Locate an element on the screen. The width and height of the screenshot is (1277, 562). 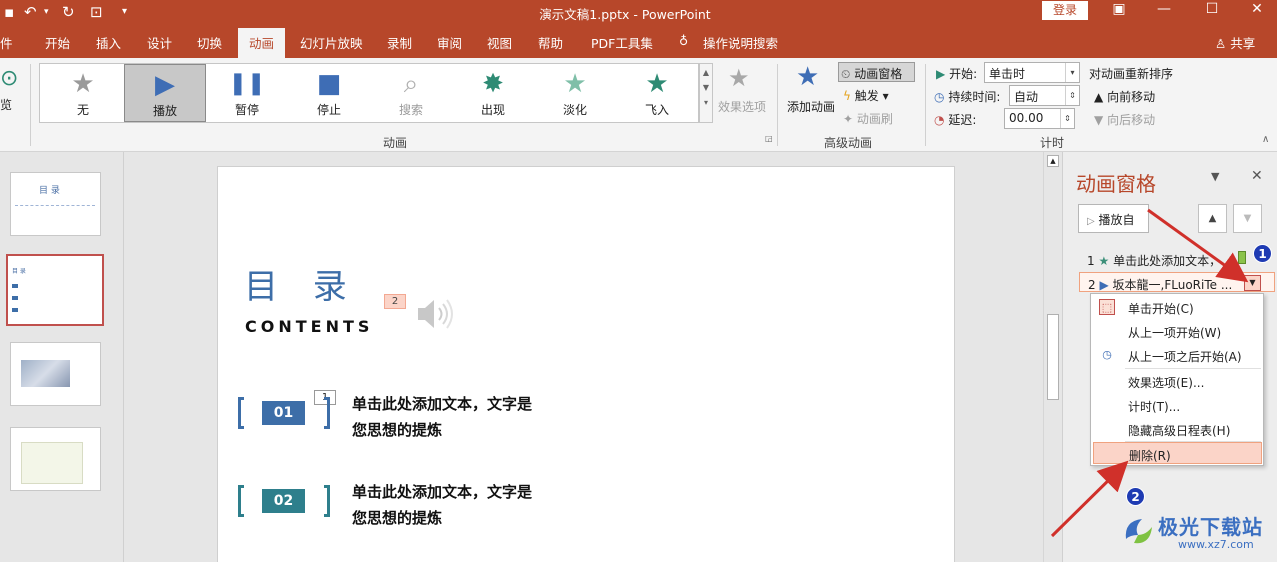
watermark: 极光下载站 www.xz7.com is located at coordinates (1195, 532).